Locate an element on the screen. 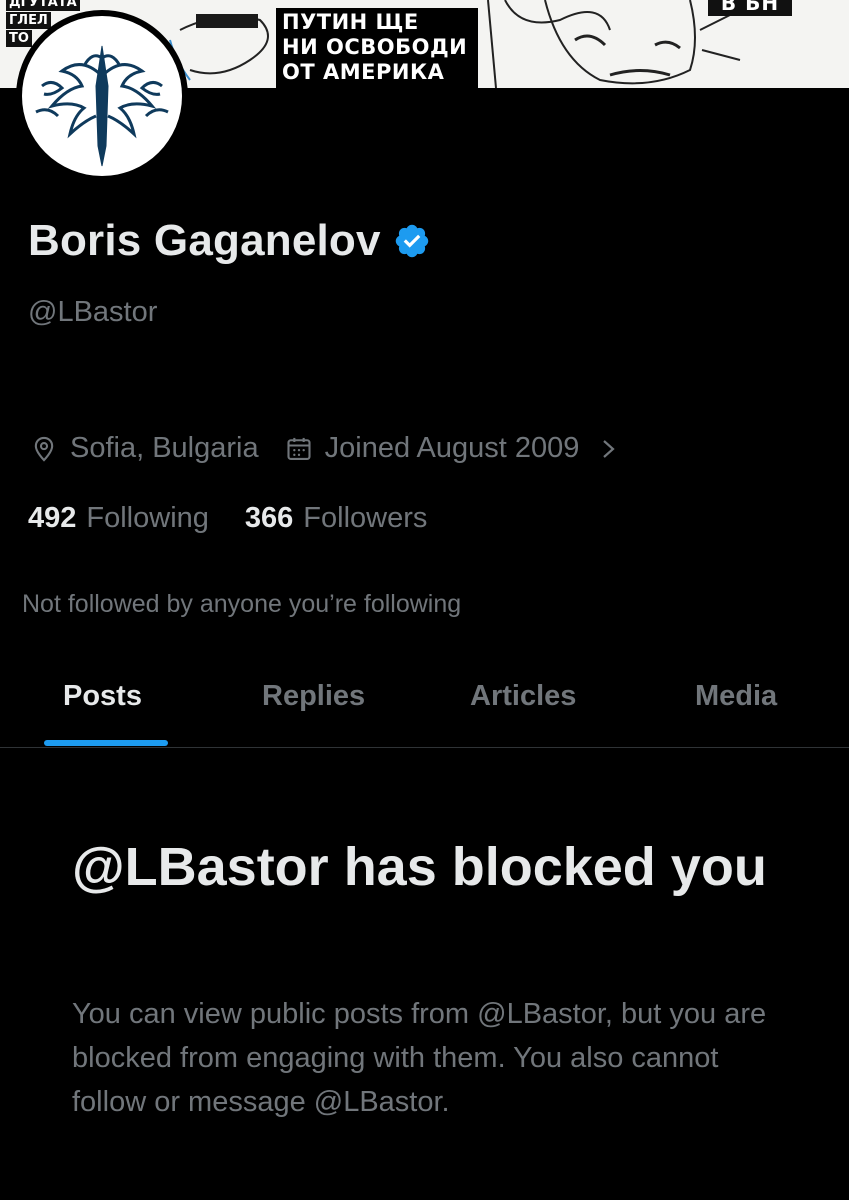 The height and width of the screenshot is (1200, 849). avatar is located at coordinates (102, 96).